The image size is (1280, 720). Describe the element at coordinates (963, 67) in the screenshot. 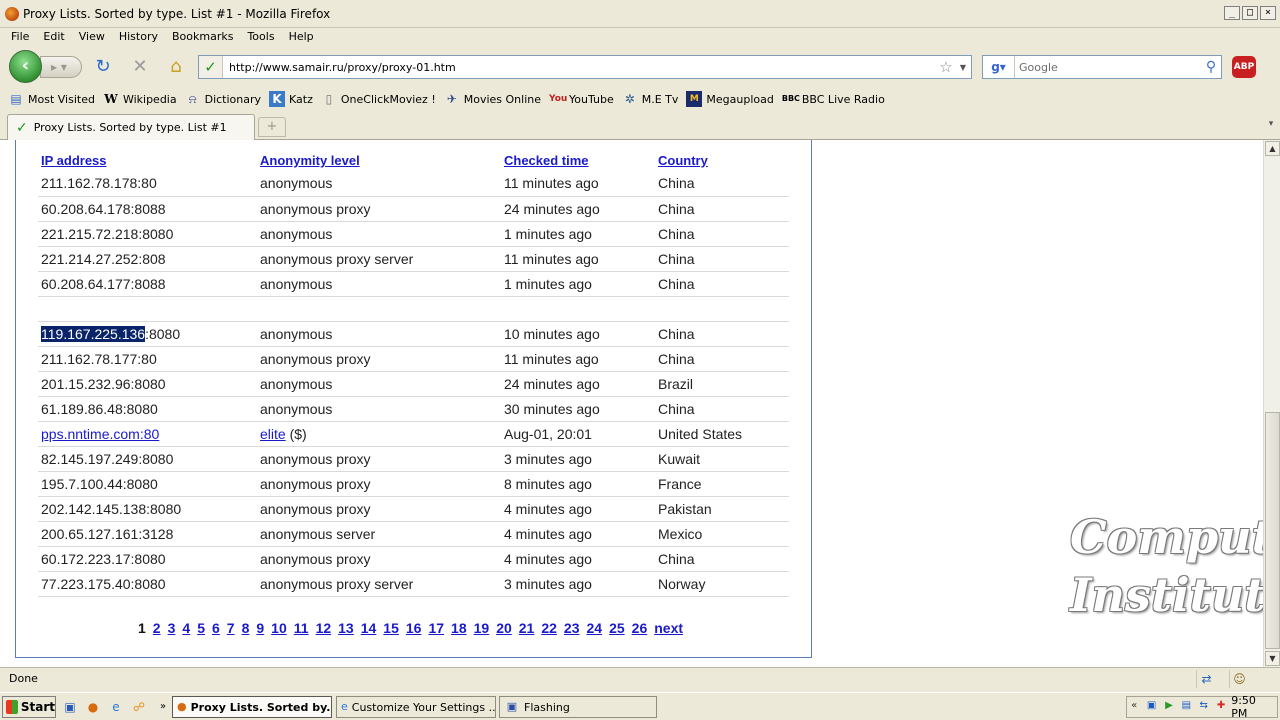

I see `url-dropdown-icon: ▼` at that location.